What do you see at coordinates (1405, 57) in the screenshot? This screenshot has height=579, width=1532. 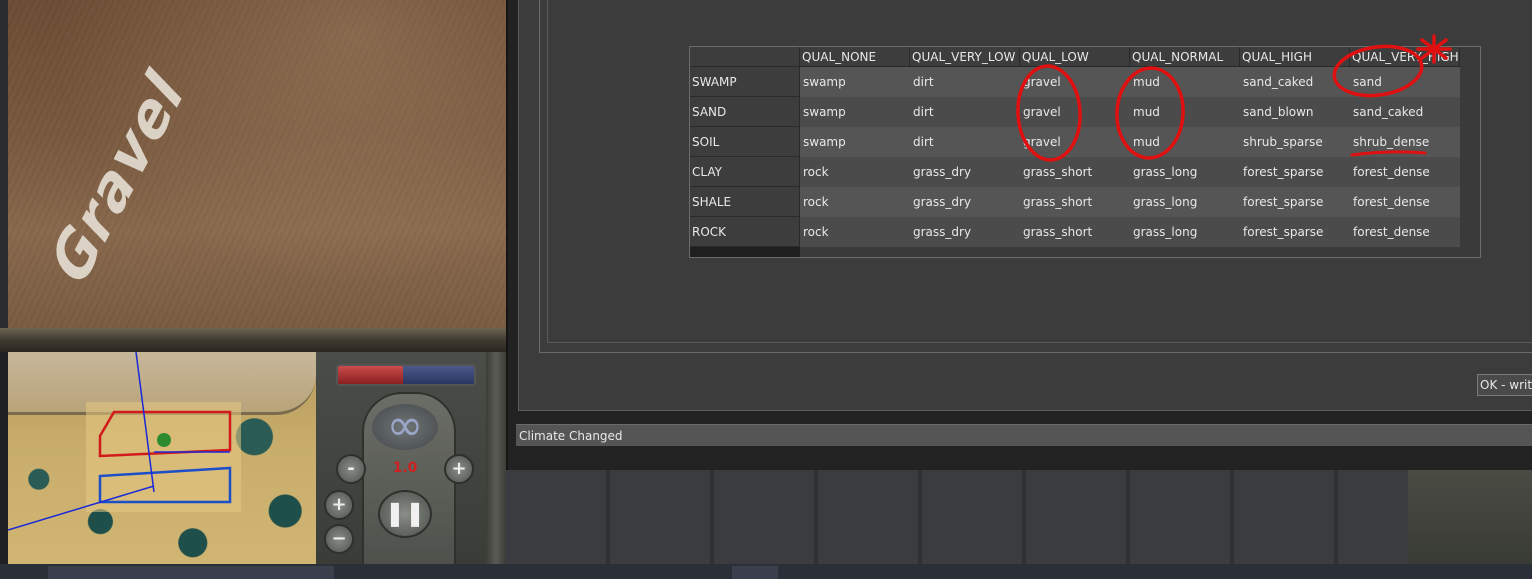 I see `column-header: QUAL_VERY_HIGH` at bounding box center [1405, 57].